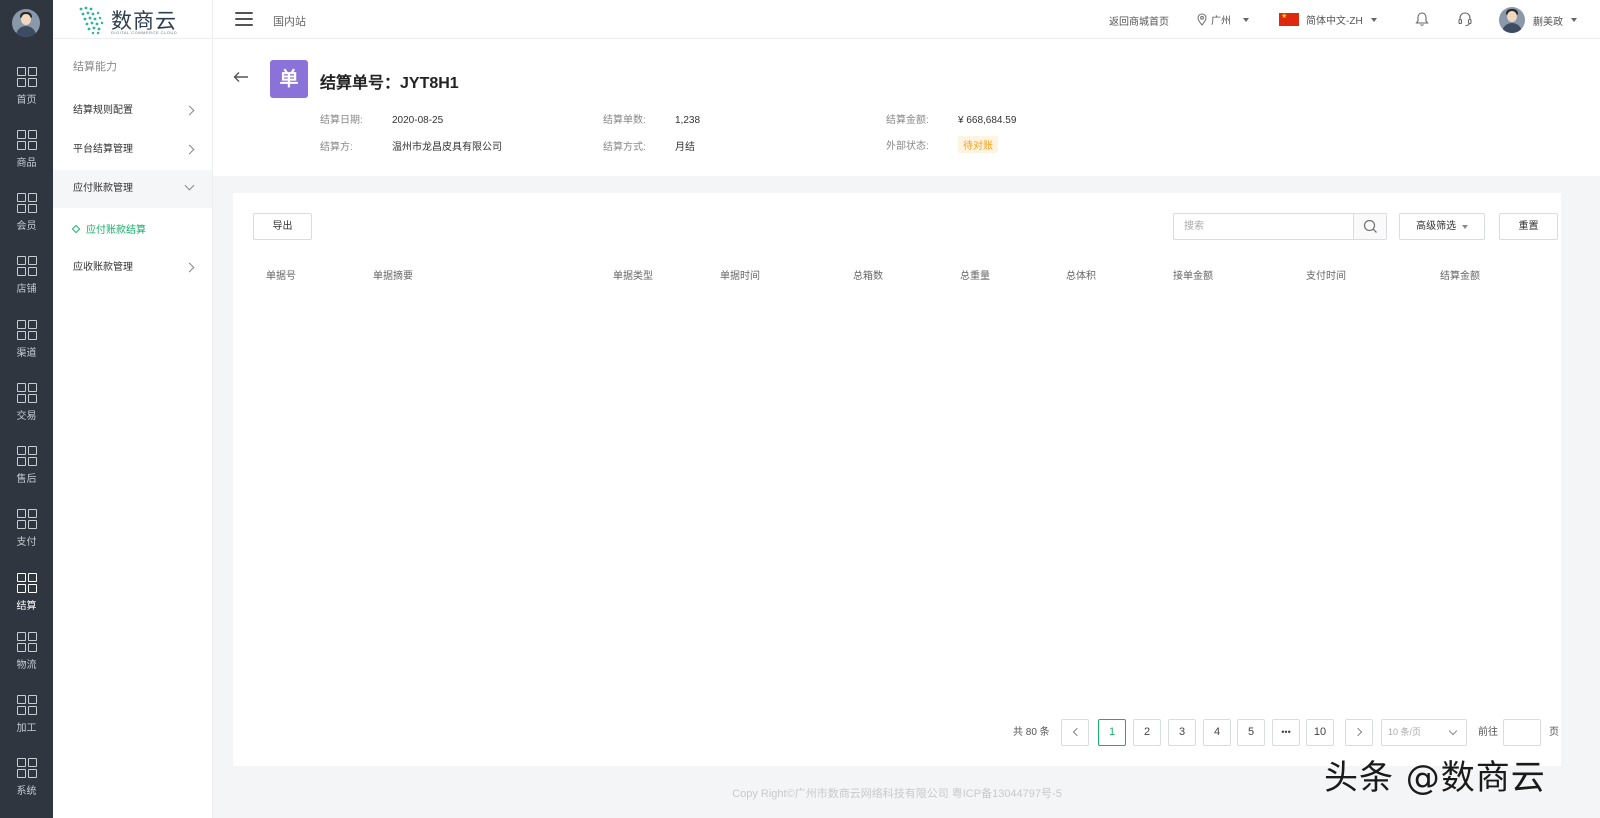 The height and width of the screenshot is (818, 1600). Describe the element at coordinates (76, 228) in the screenshot. I see `diamond-icon` at that location.